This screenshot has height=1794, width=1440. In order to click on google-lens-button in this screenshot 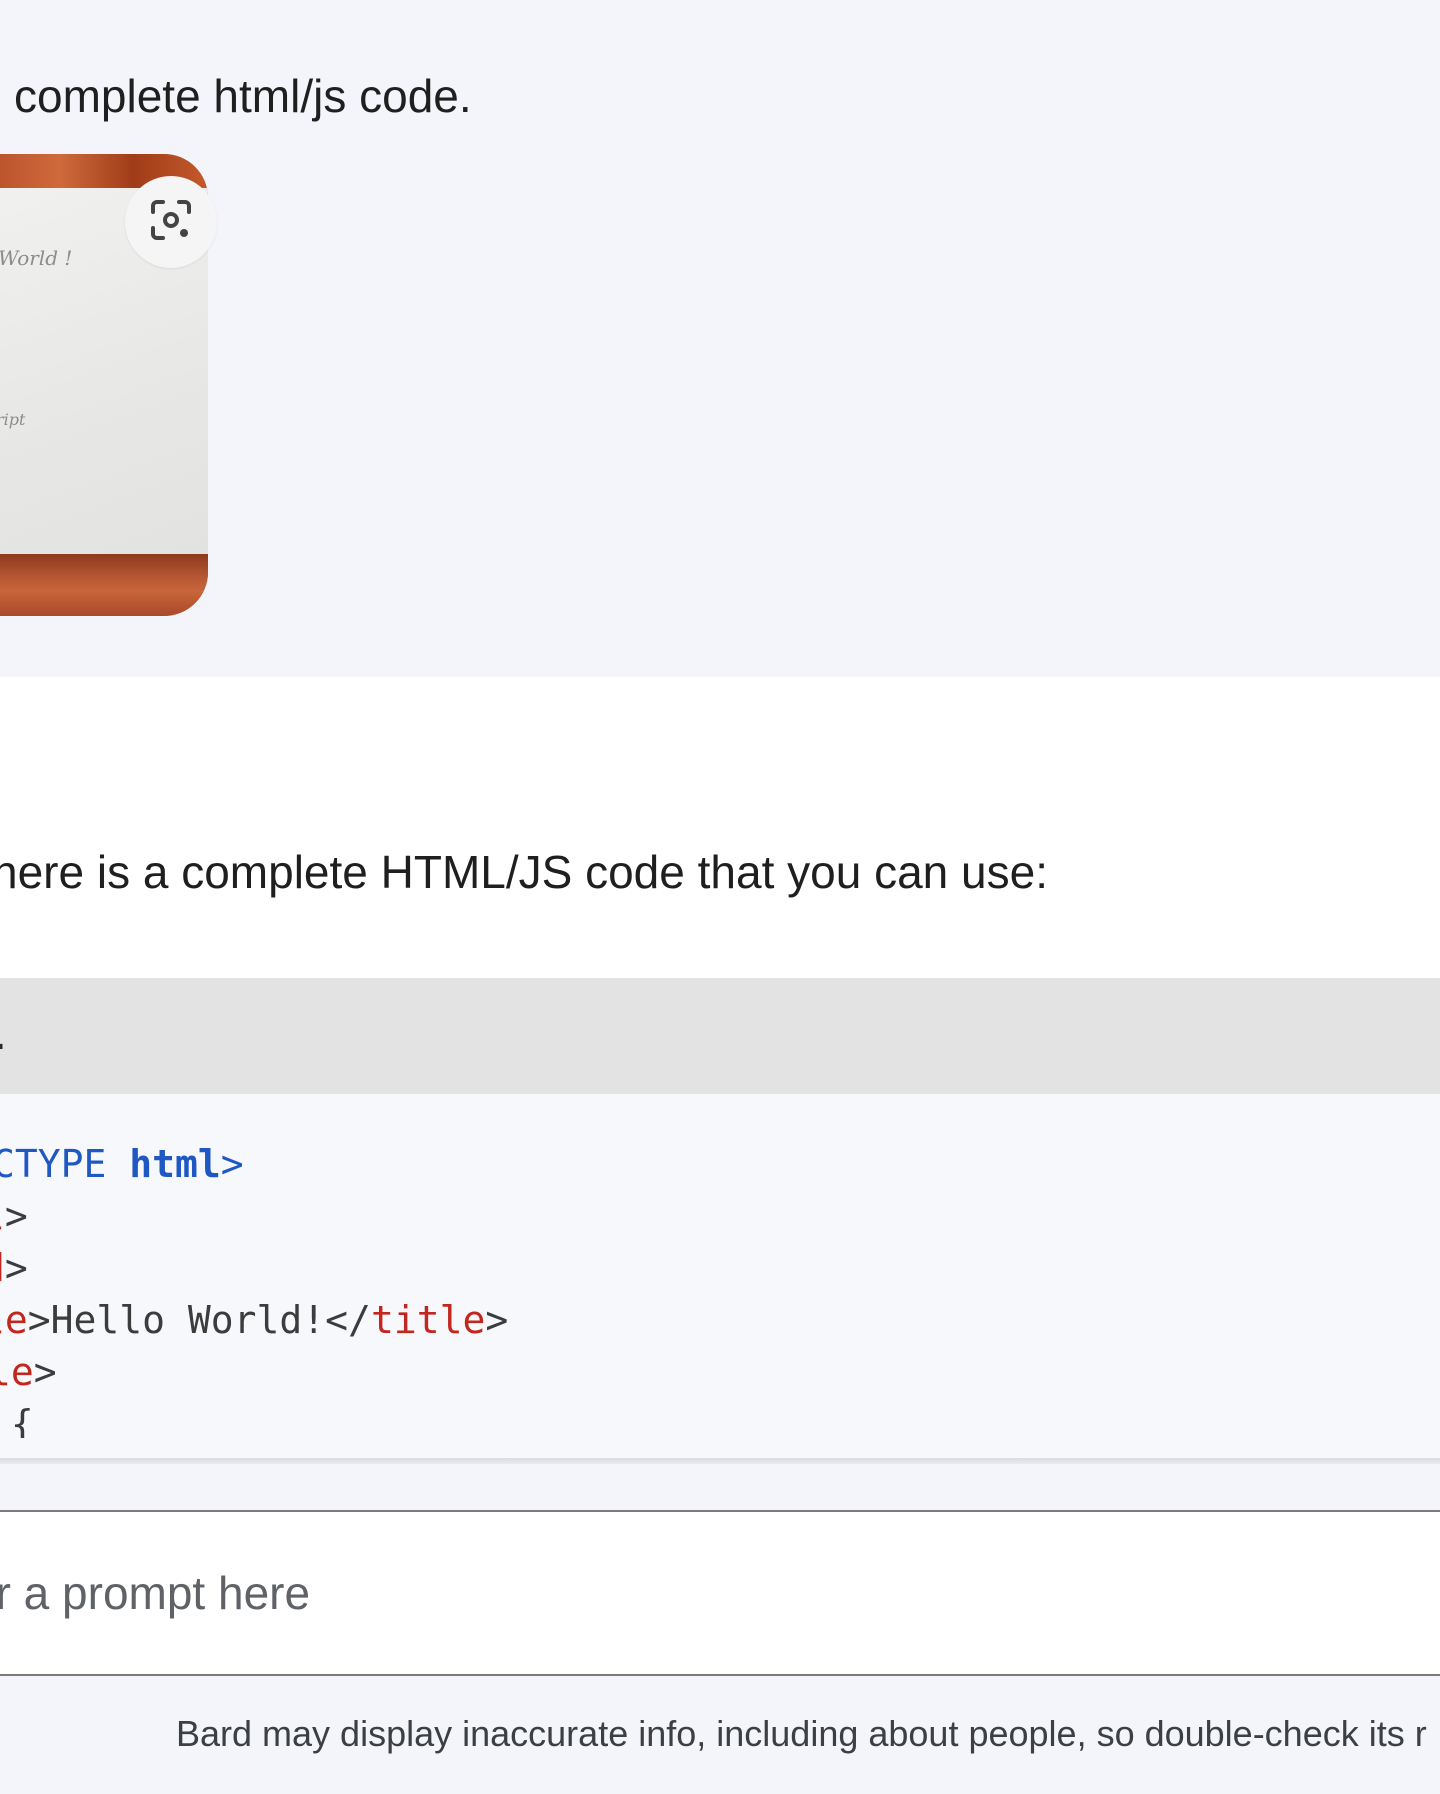, I will do `click(171, 222)`.